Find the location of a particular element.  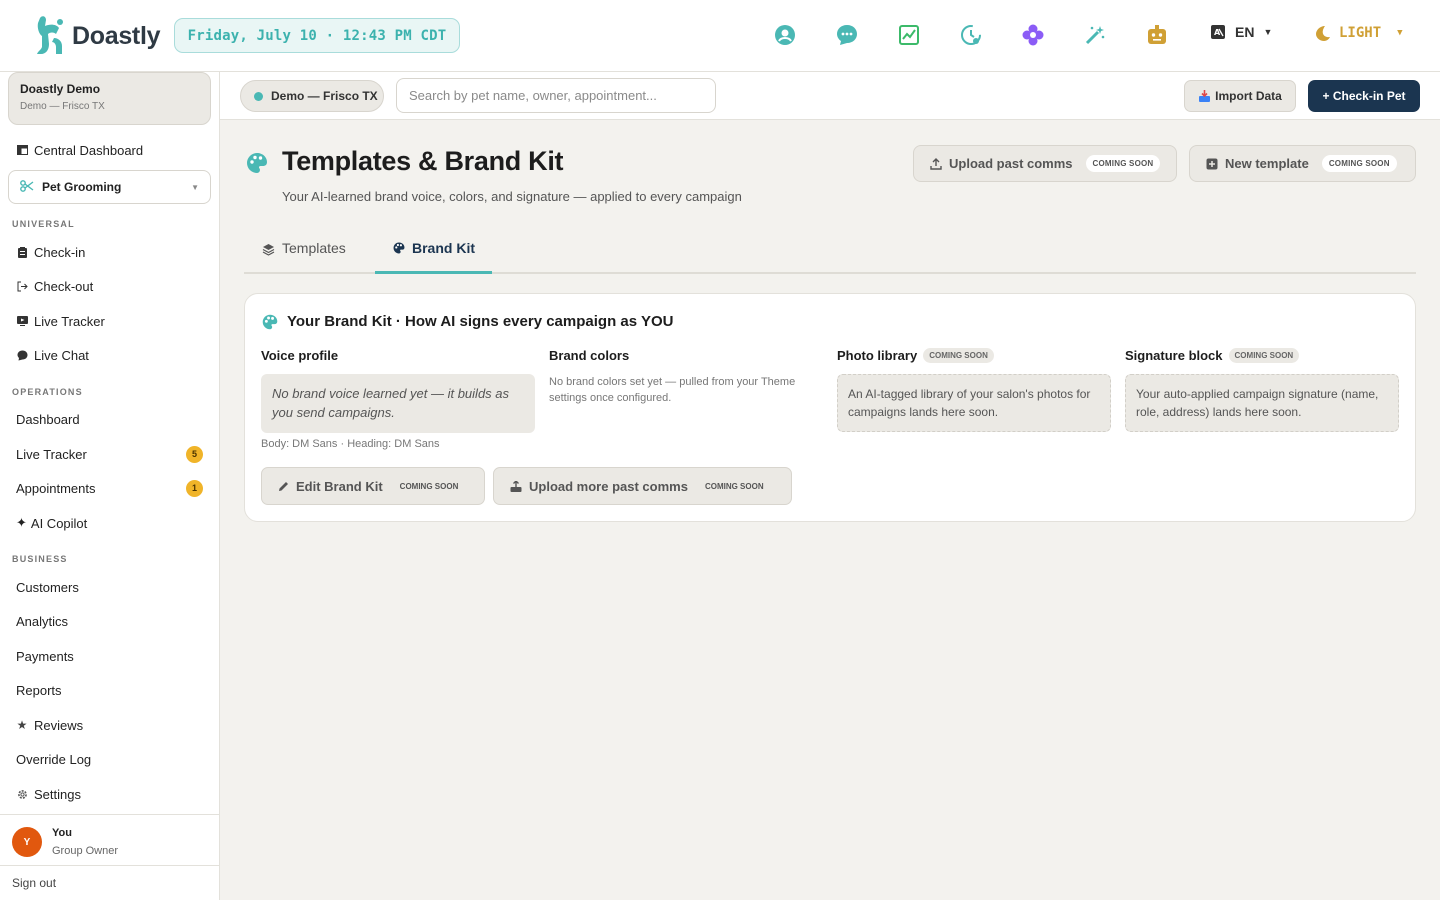

location-selector: Demo — Frisco TX is located at coordinates (312, 96).